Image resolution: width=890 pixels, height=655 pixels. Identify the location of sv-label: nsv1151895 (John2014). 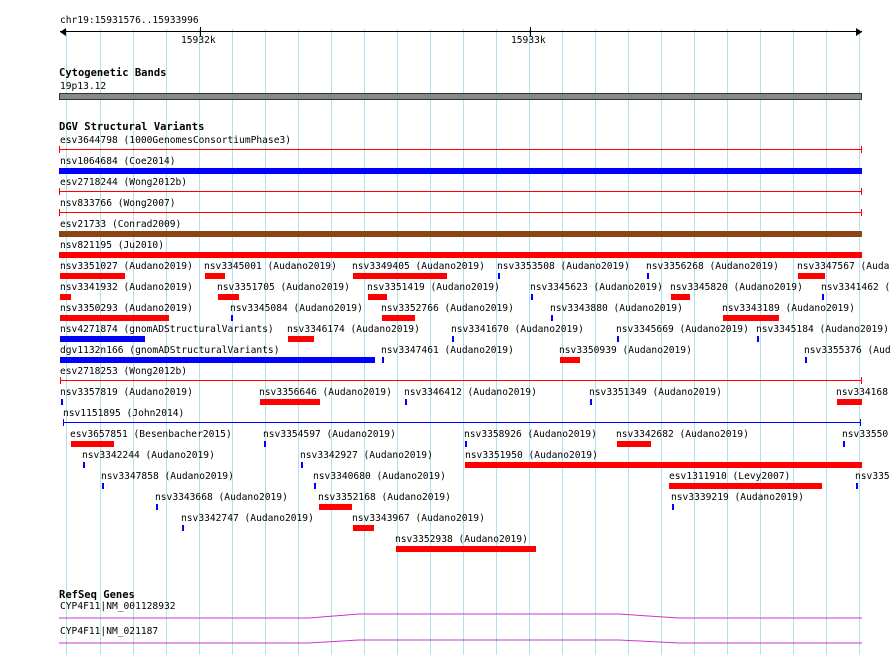
(123, 413).